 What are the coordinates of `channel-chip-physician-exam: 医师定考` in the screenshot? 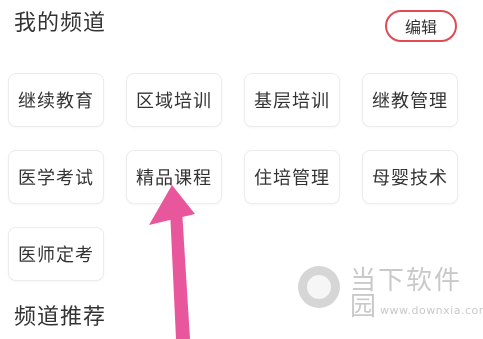 It's located at (56, 254).